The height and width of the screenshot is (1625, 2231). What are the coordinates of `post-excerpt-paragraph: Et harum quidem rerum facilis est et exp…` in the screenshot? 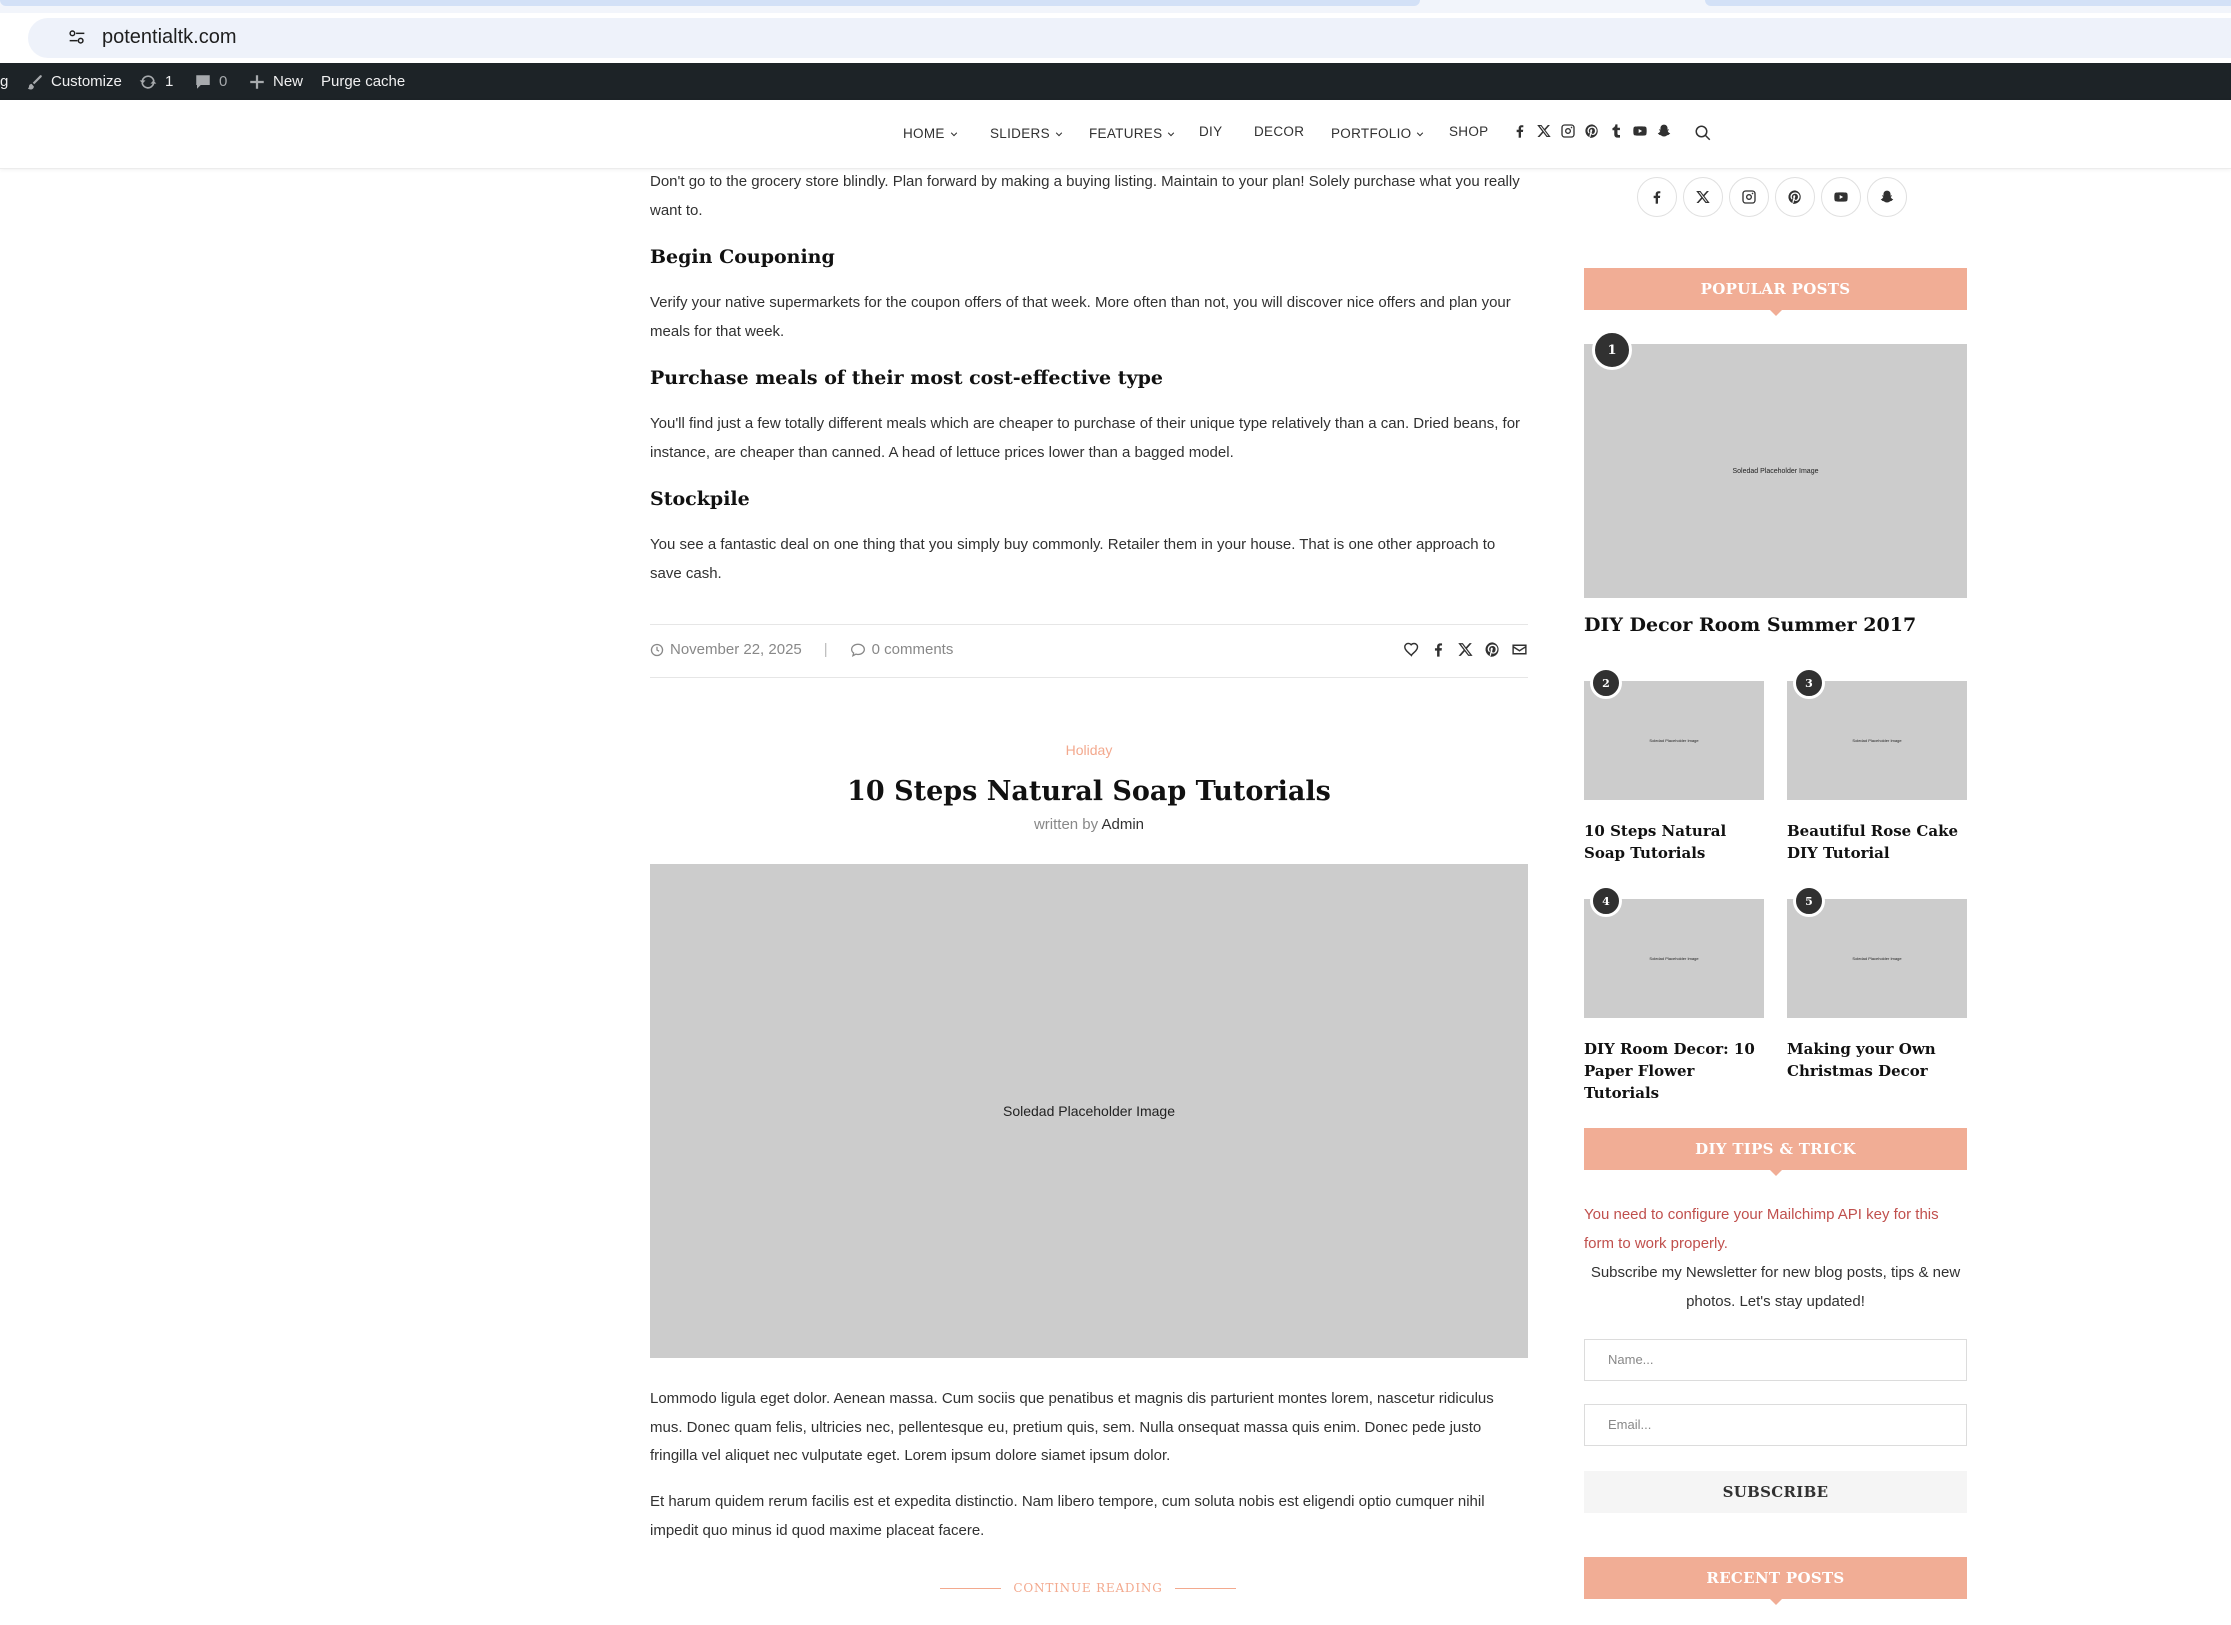 It's located at (1067, 1516).